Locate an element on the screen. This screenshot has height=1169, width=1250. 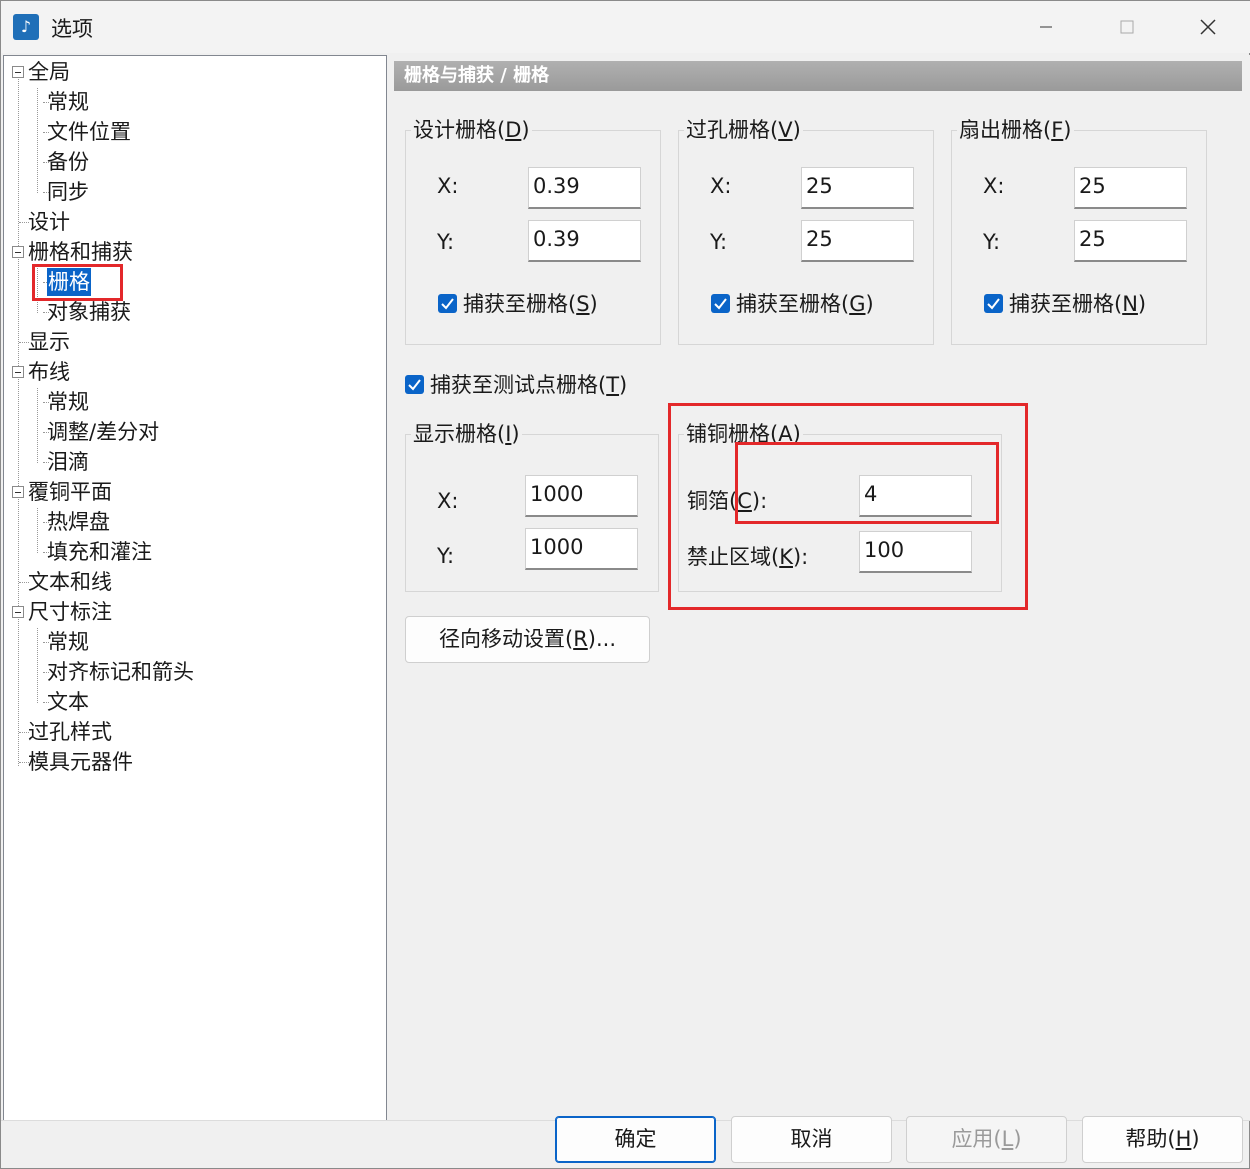
app-icon: ♪ is located at coordinates (26, 27).